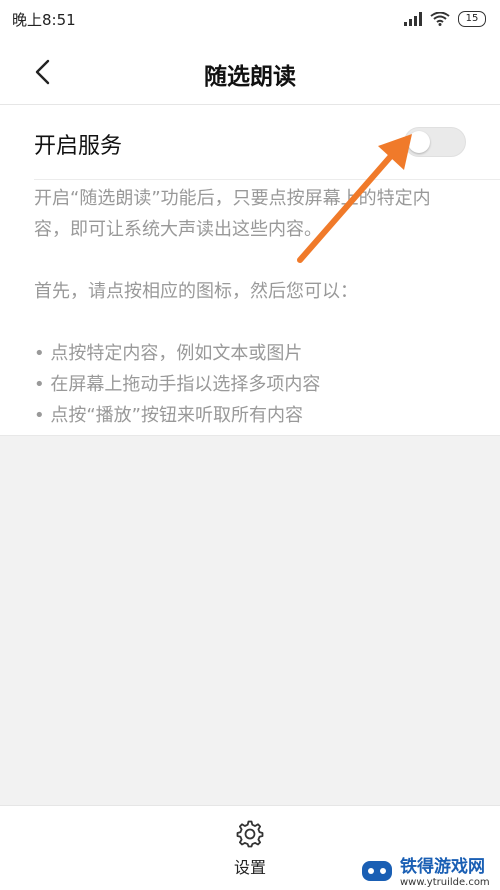 The image size is (500, 890). What do you see at coordinates (44, 19) in the screenshot?
I see `status-time: 晚上8:51` at bounding box center [44, 19].